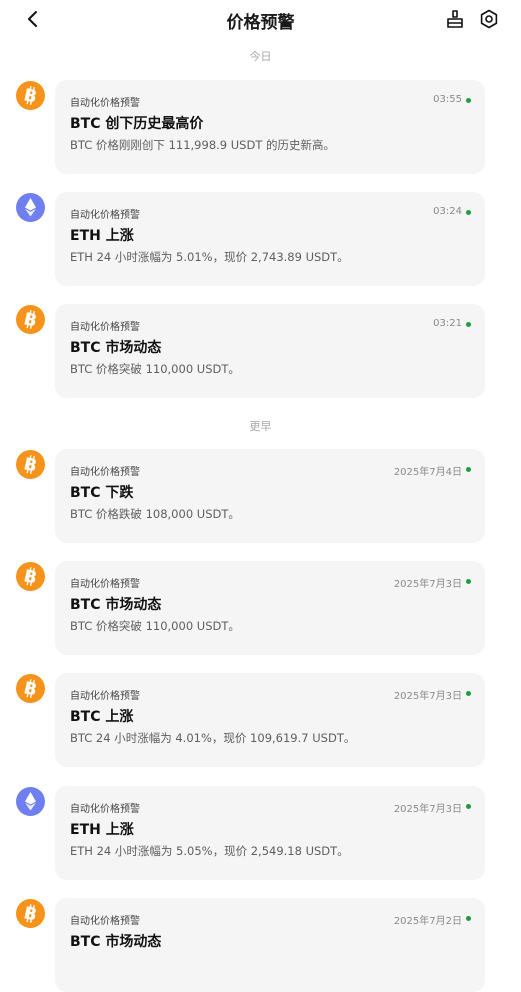  Describe the element at coordinates (260, 426) in the screenshot. I see `section-label-earlier: 更早` at that location.